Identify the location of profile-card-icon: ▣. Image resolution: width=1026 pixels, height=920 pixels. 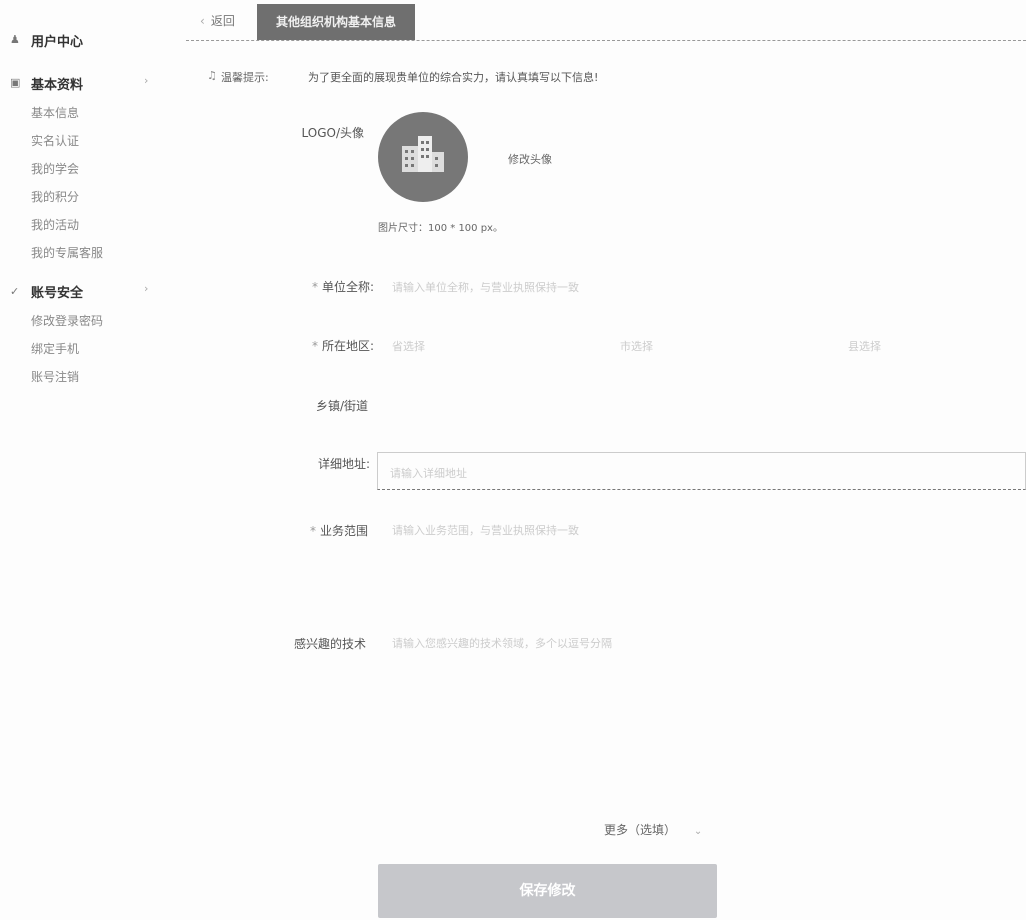
(15, 82).